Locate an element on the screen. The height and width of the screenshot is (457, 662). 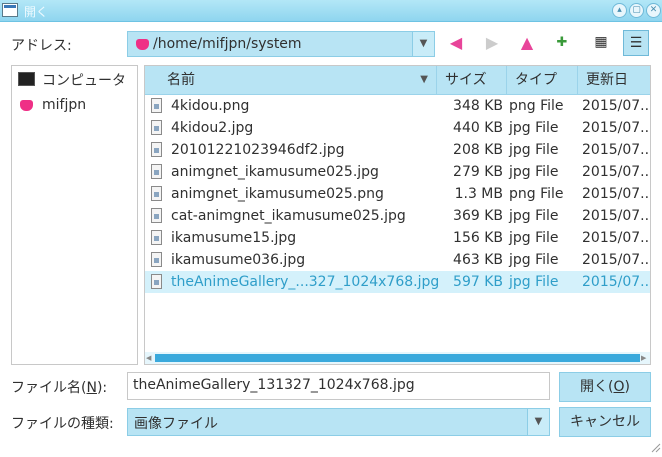
file-name: 20101221023946df2.jpg is located at coordinates (258, 150).